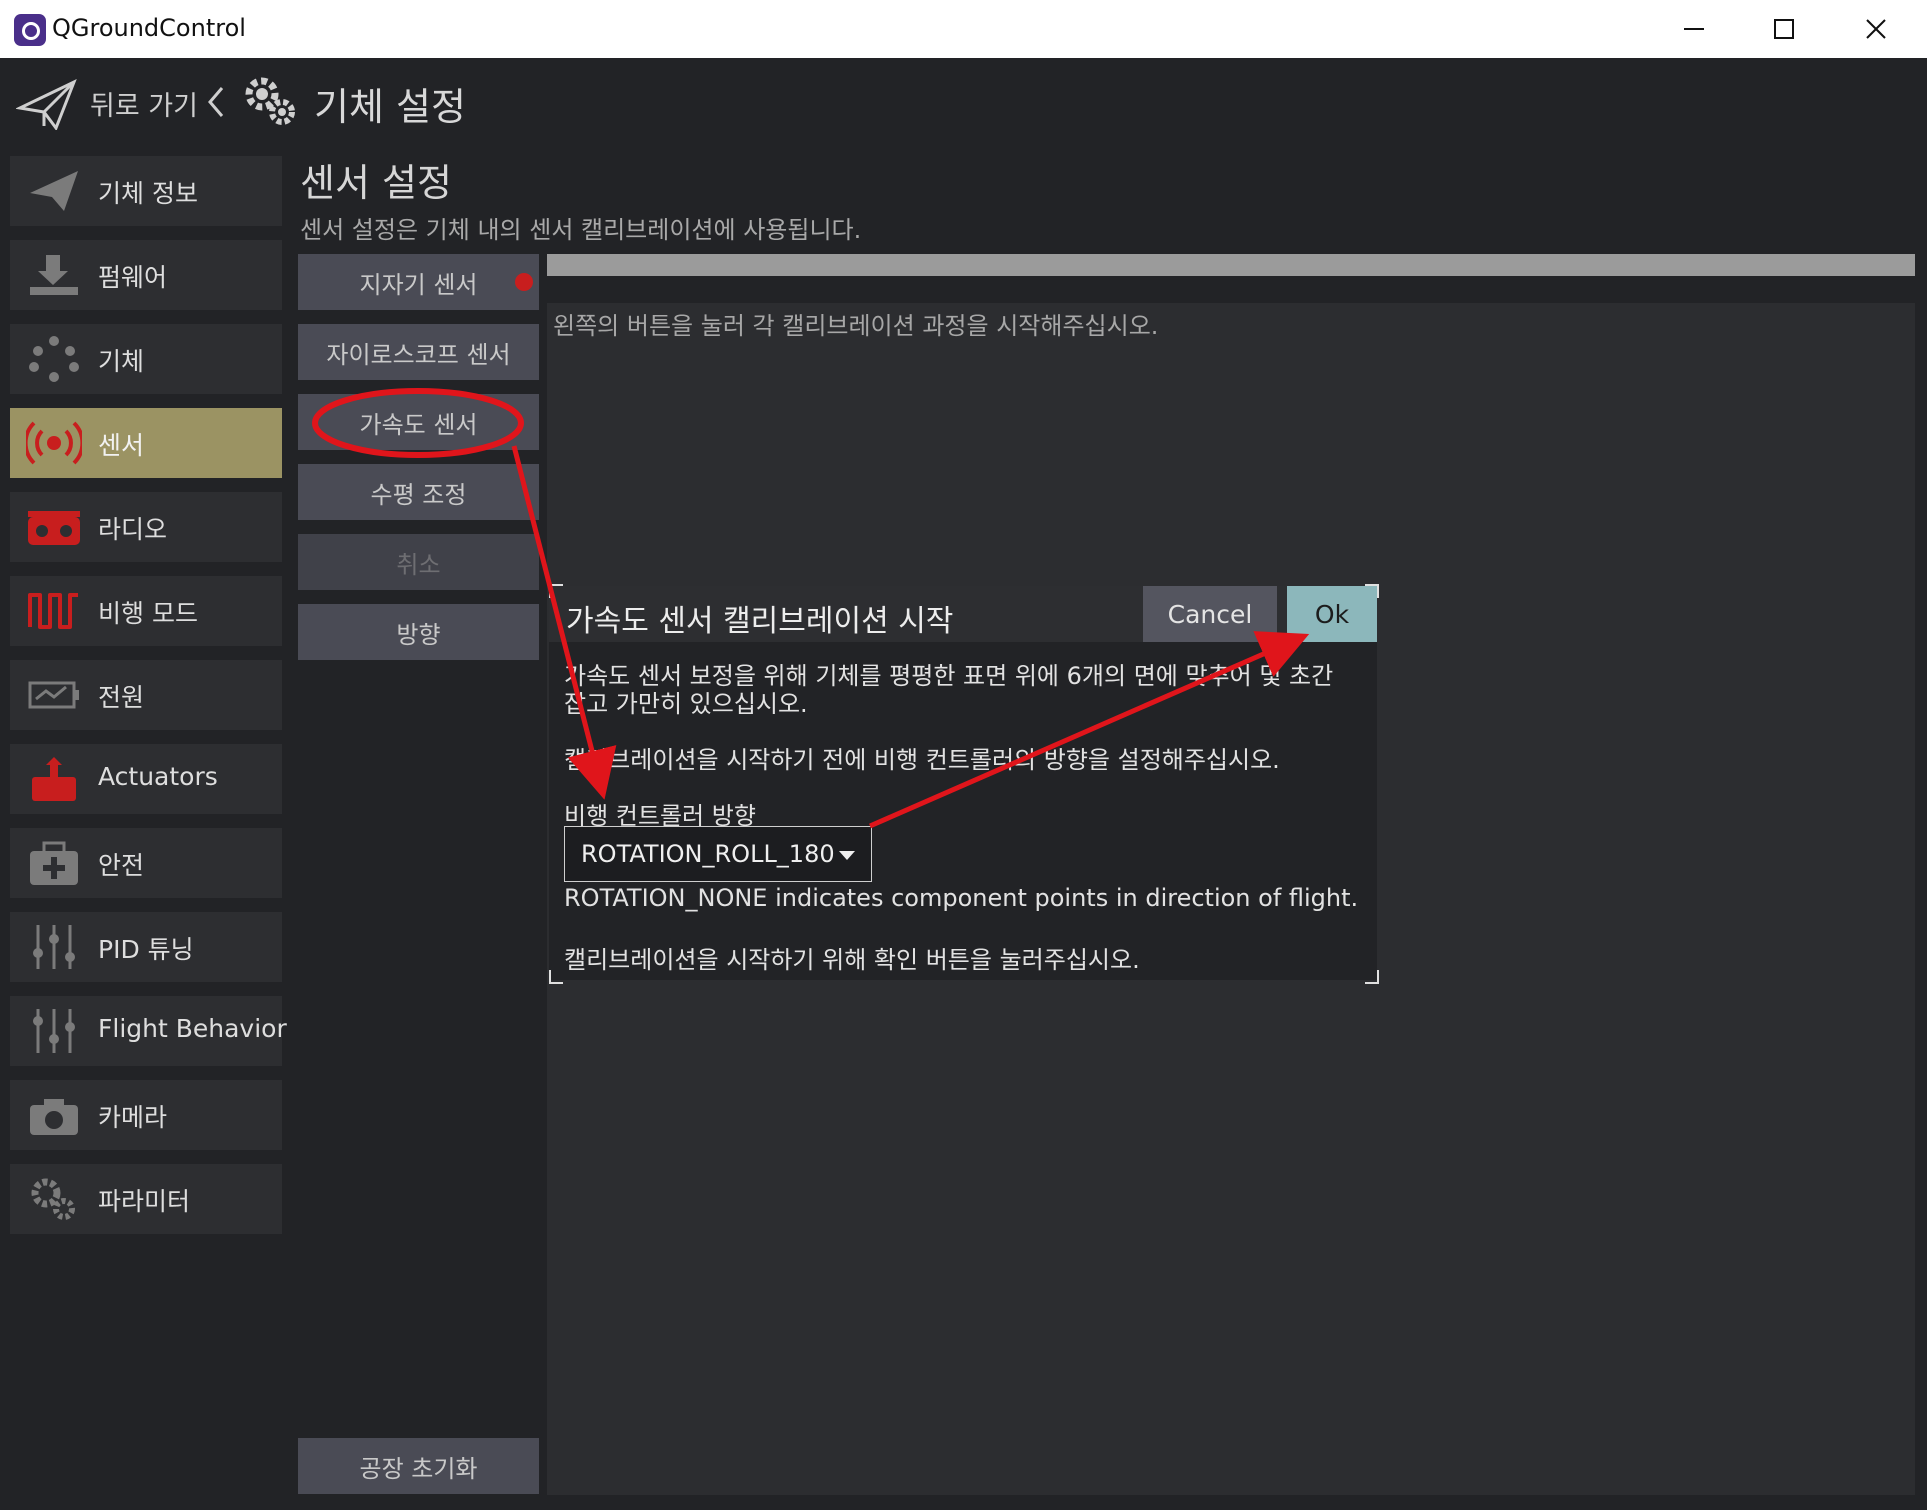  I want to click on dialog-confirm-text: 캘리브레이션을 시작하기 위해 확인 버튼을 눌러주십시오., so click(852, 960).